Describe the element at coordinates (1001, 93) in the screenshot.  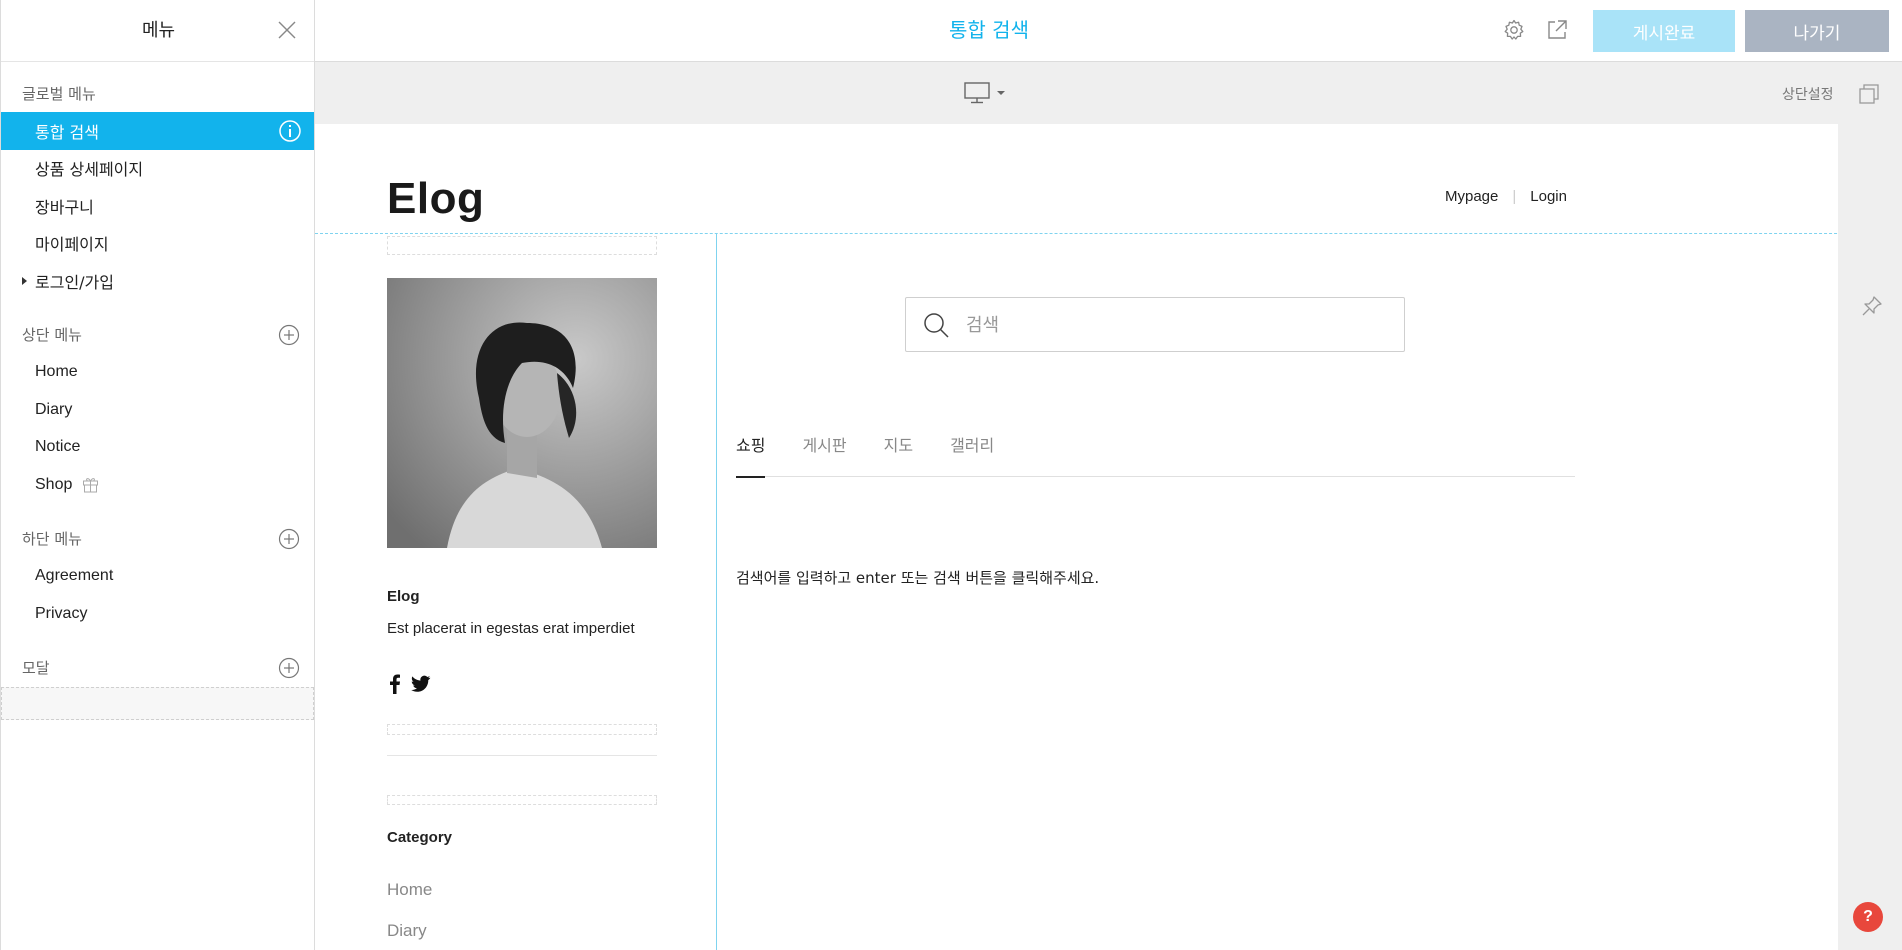
I see `chevron-down-icon` at that location.